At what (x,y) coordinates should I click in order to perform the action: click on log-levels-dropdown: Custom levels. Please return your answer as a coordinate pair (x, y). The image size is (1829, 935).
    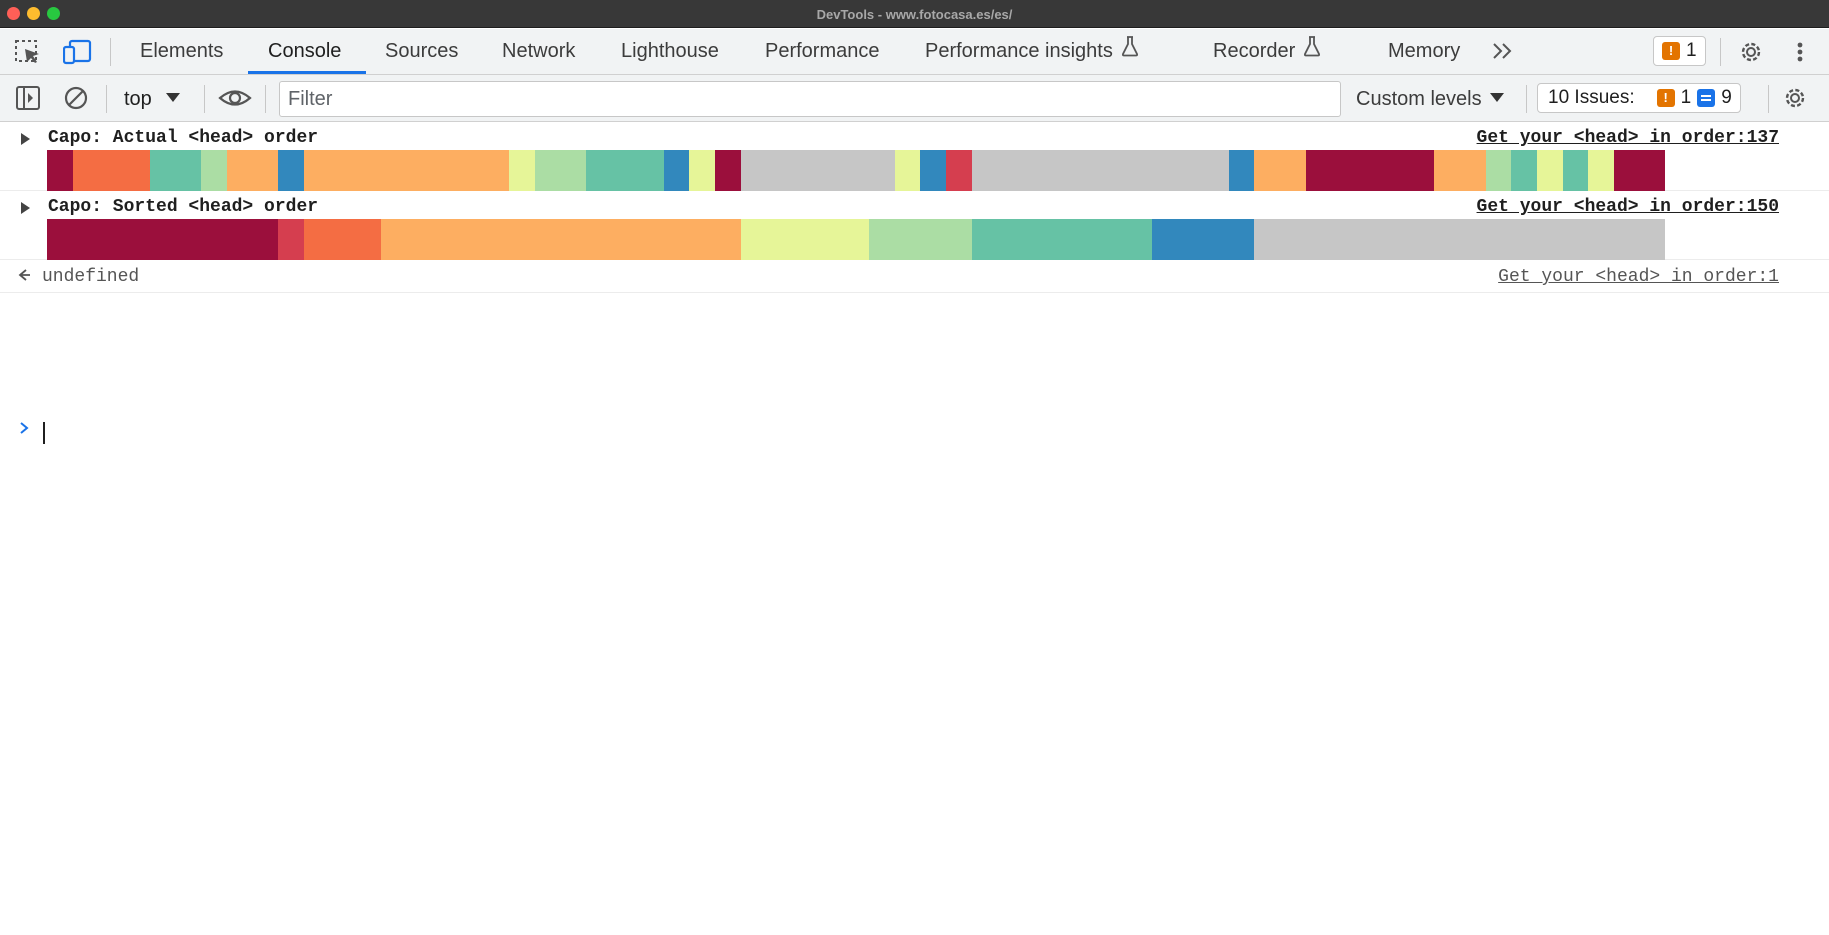
    Looking at the image, I should click on (1430, 99).